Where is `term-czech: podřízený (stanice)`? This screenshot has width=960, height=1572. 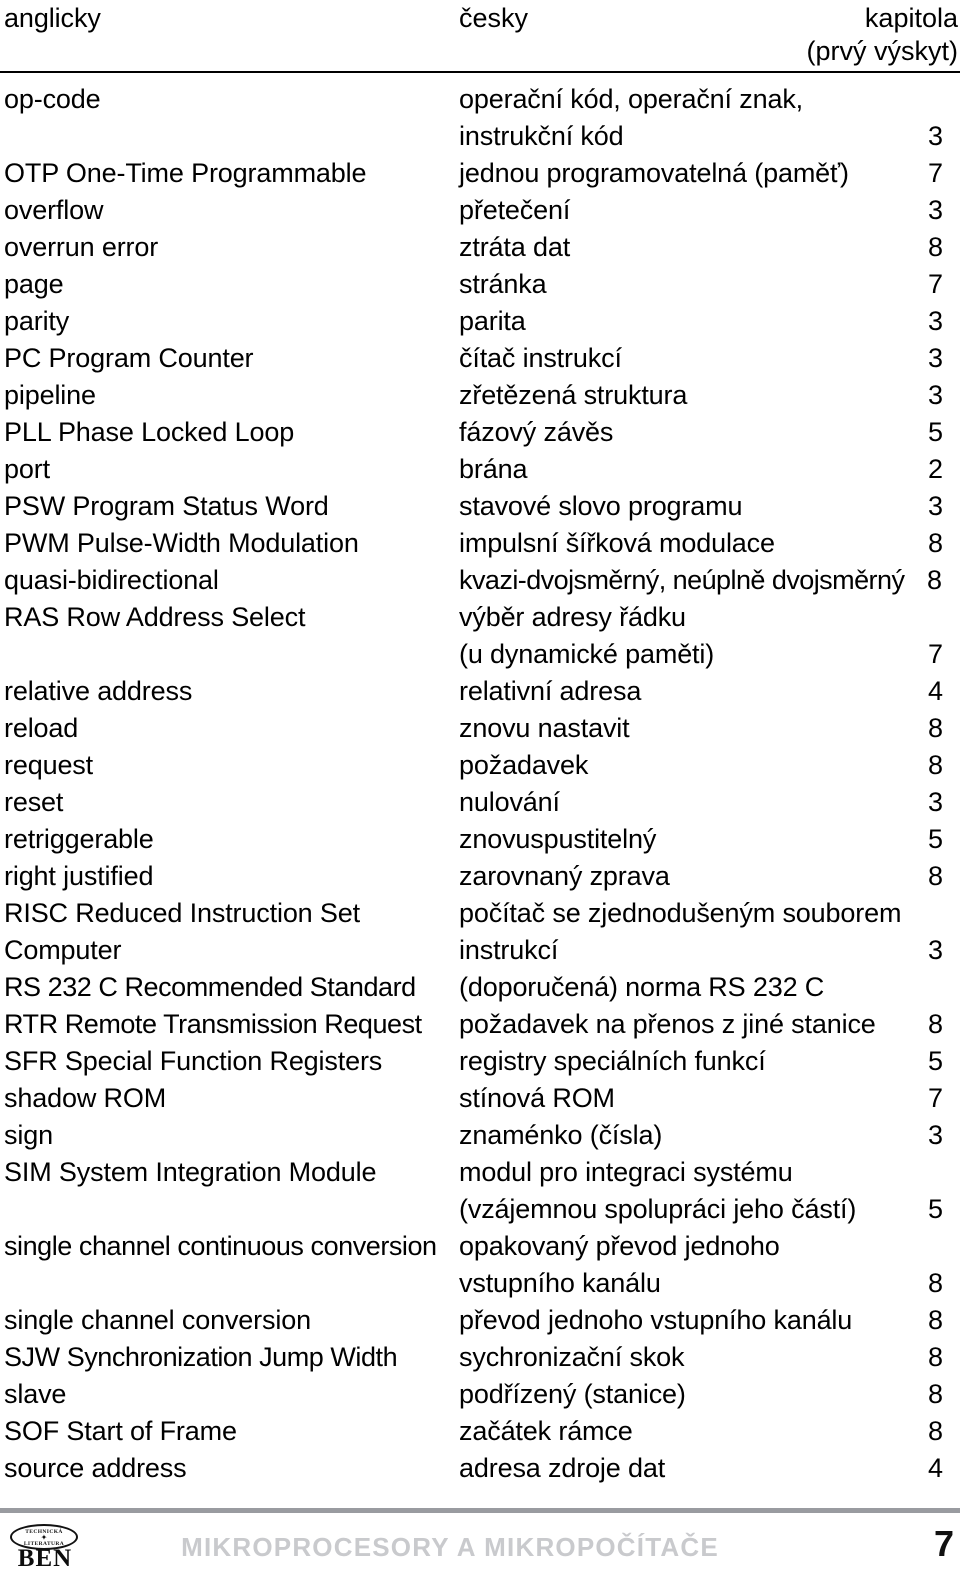 term-czech: podřízený (stanice) is located at coordinates (572, 1394).